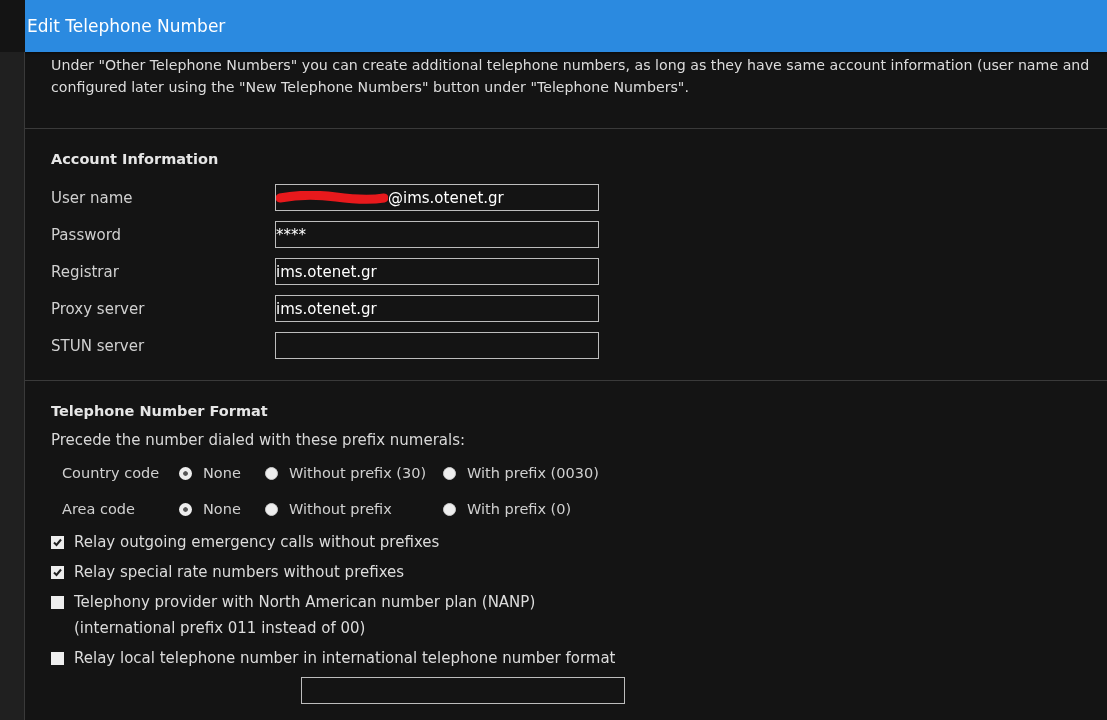  I want to click on intro-text: Under "Other Telephone Numbers" you can create additional telephone numbers, as long as they have same account information (user name and, so click(571, 65).